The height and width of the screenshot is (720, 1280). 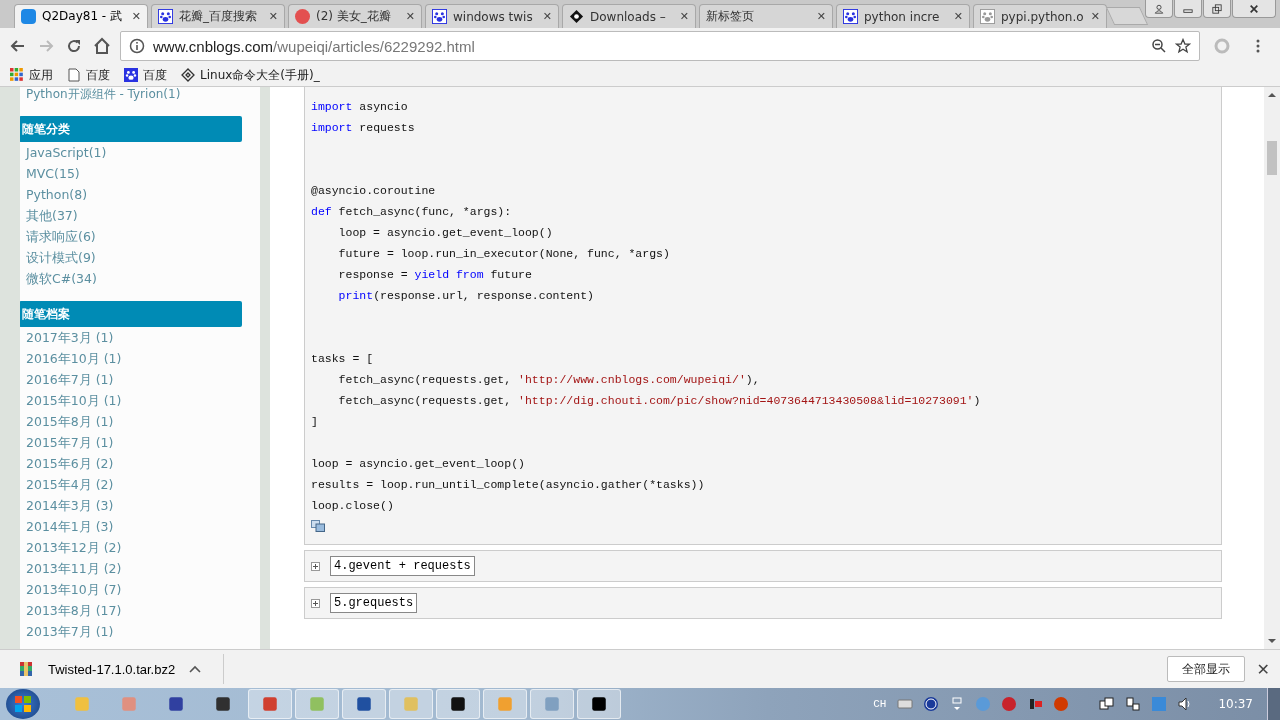 What do you see at coordinates (374, 603) in the screenshot?
I see `section-title: 5.grequests` at bounding box center [374, 603].